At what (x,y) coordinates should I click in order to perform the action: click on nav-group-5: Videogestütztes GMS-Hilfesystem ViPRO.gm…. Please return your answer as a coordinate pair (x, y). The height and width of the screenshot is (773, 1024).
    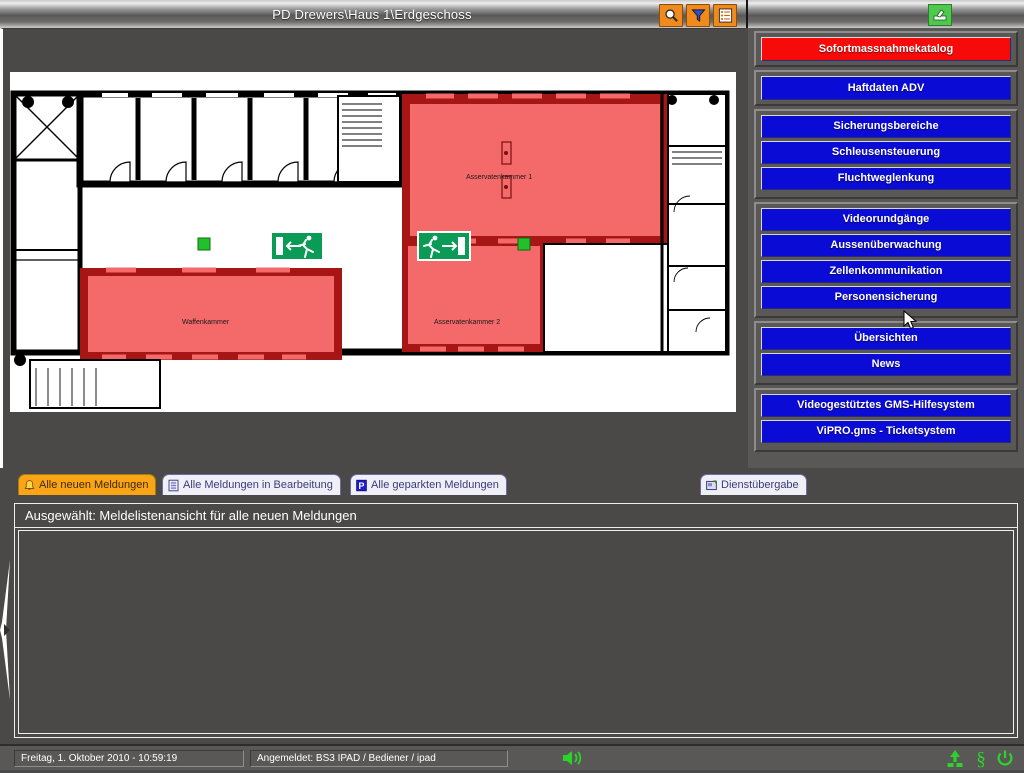
    Looking at the image, I should click on (886, 420).